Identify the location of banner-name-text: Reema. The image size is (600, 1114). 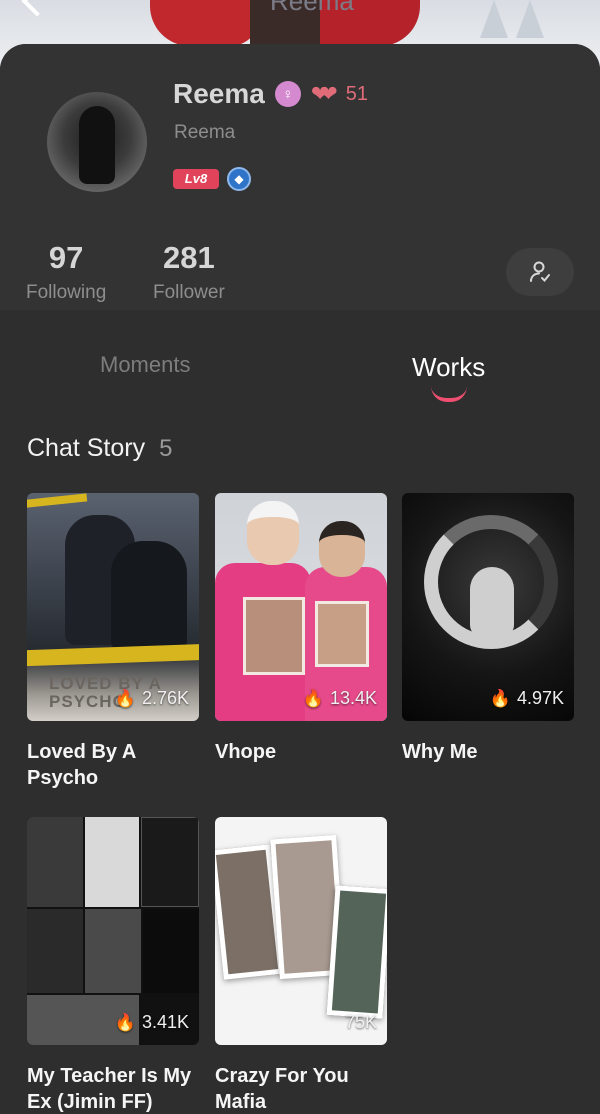
(312, 8).